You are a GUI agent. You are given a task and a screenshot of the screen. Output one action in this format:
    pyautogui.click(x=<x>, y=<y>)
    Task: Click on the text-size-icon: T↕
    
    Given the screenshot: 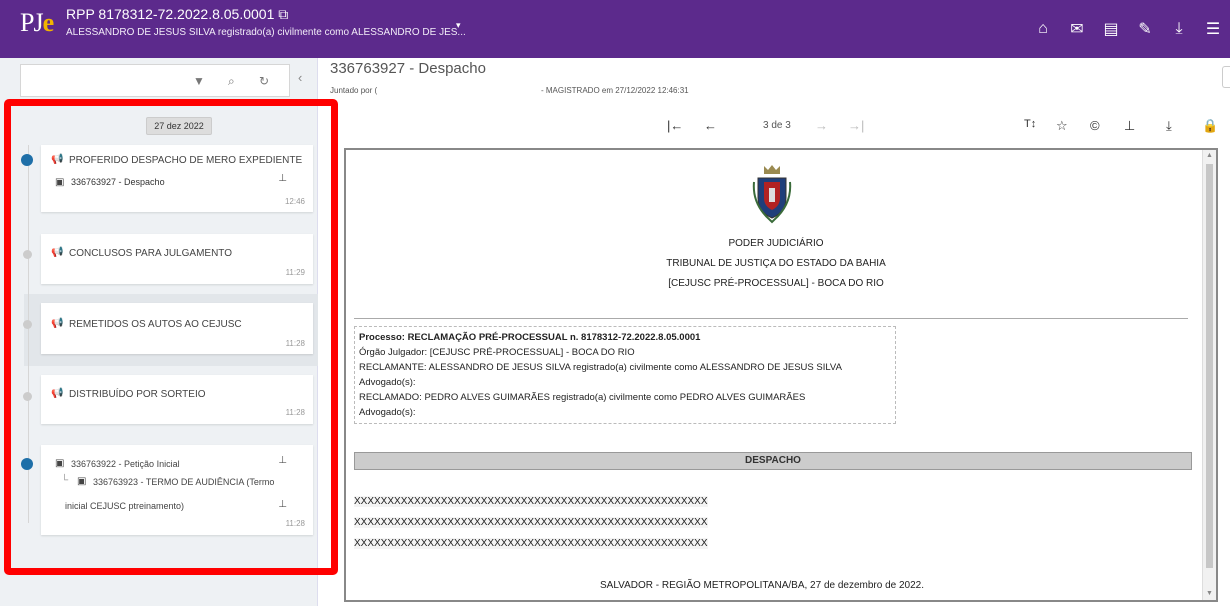 What is the action you would take?
    pyautogui.click(x=1030, y=124)
    